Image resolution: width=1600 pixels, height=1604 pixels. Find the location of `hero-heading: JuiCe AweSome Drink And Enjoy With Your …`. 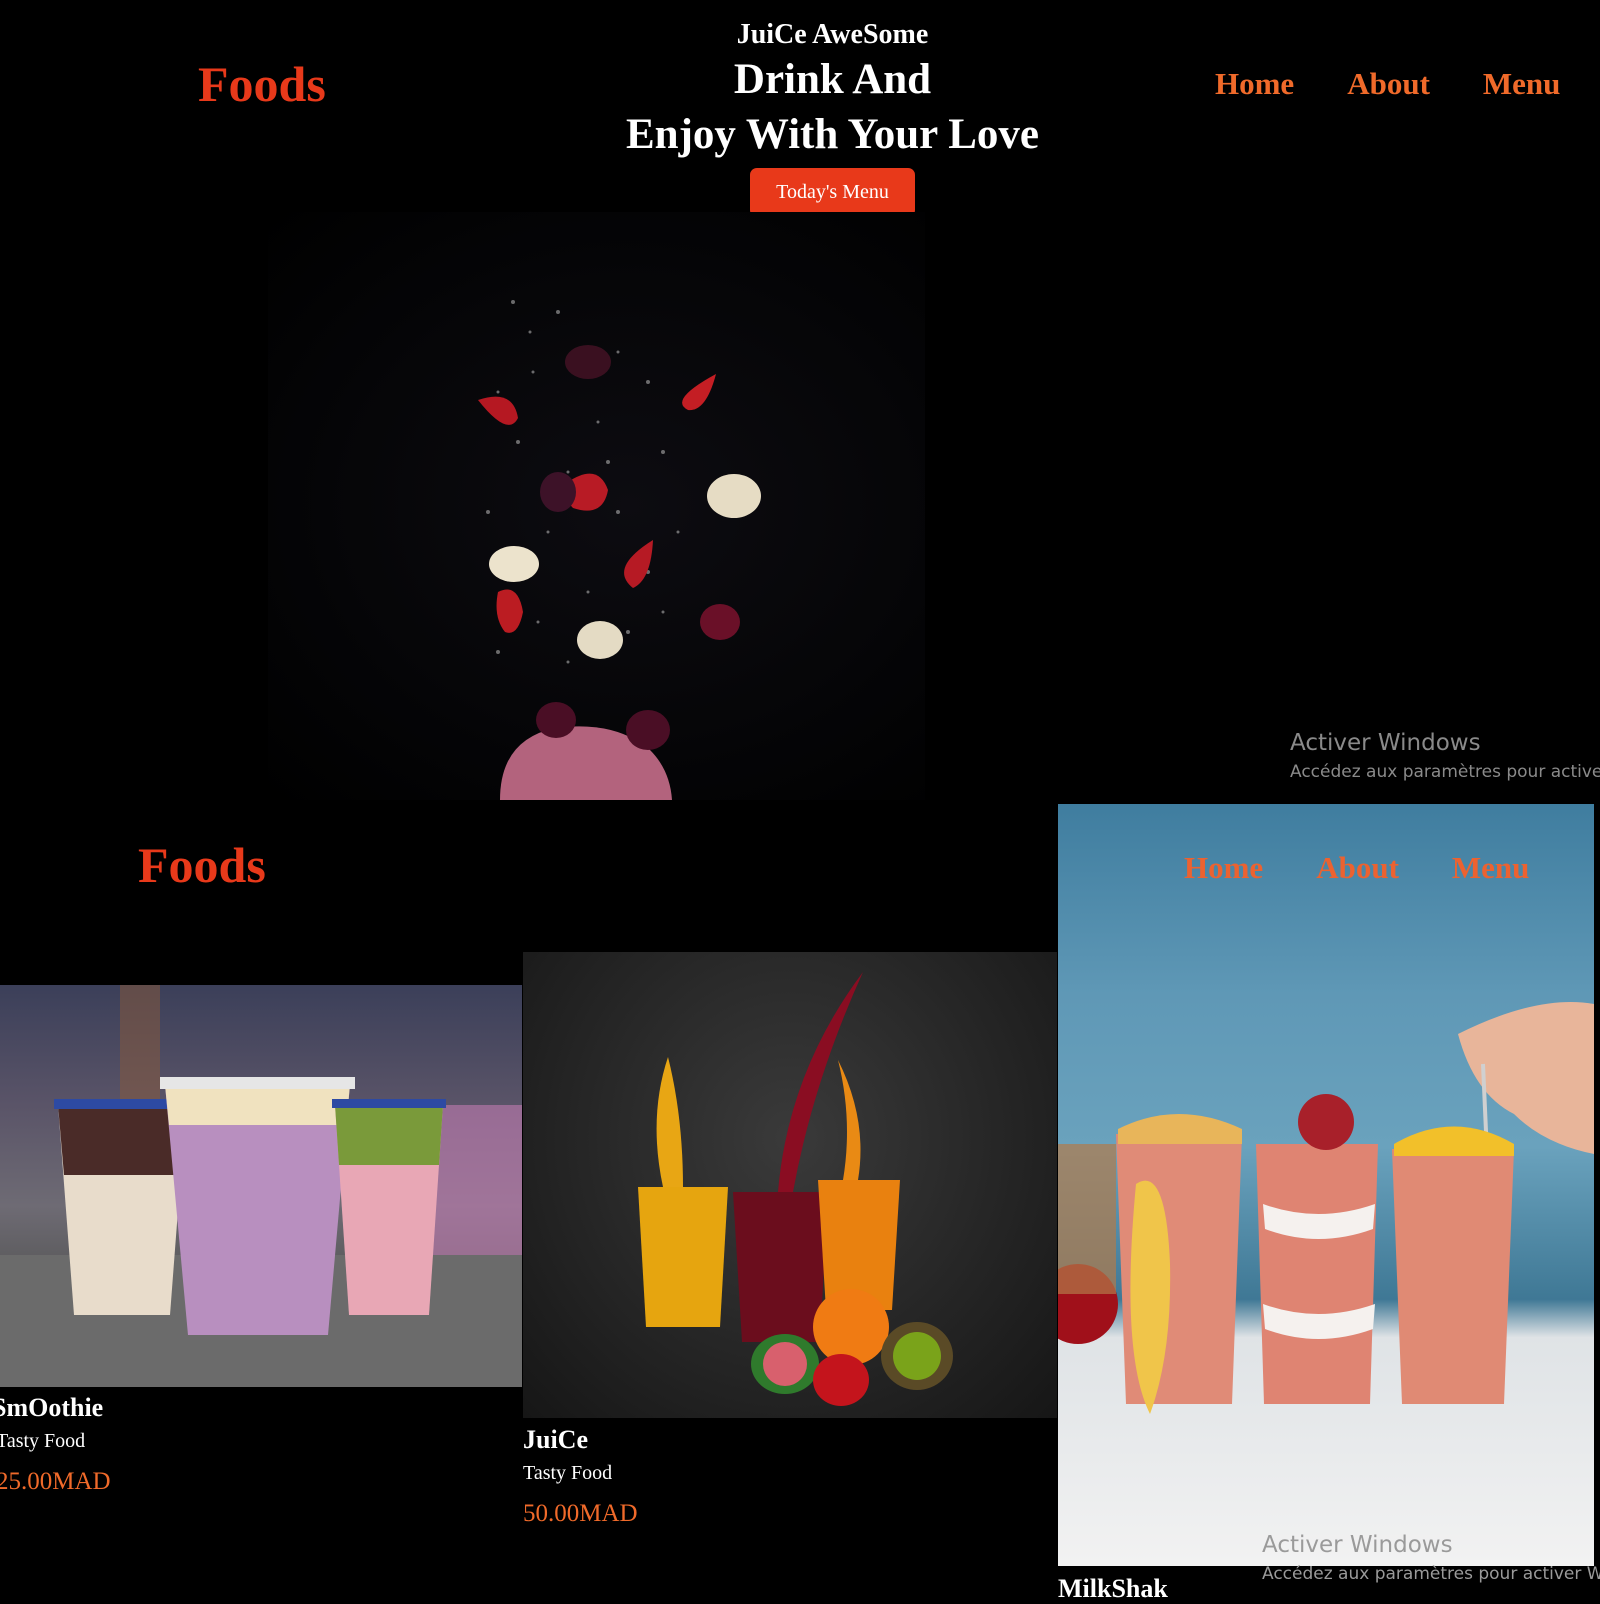

hero-heading: JuiCe AweSome Drink And Enjoy With Your … is located at coordinates (832, 117).